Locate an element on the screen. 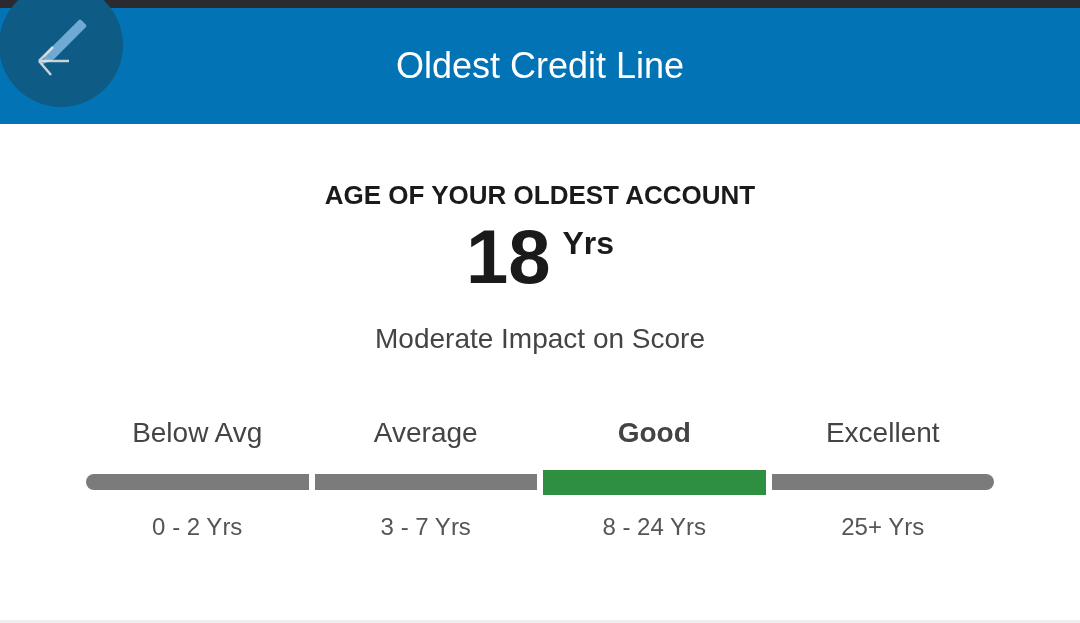  rating-label: Below Avg is located at coordinates (197, 433).